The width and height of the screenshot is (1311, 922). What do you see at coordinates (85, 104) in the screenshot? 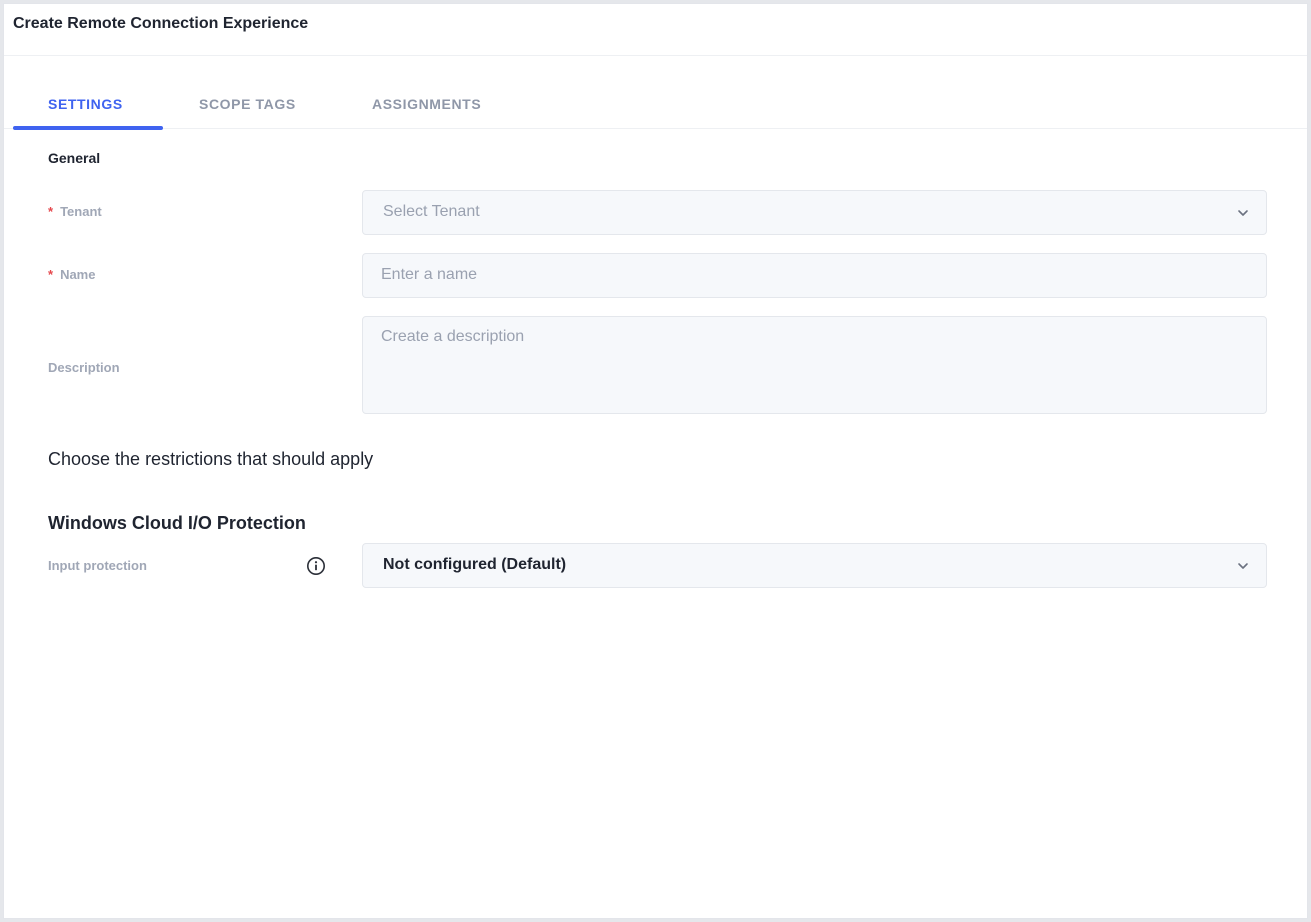
I see `tab-settings: SETTINGS` at bounding box center [85, 104].